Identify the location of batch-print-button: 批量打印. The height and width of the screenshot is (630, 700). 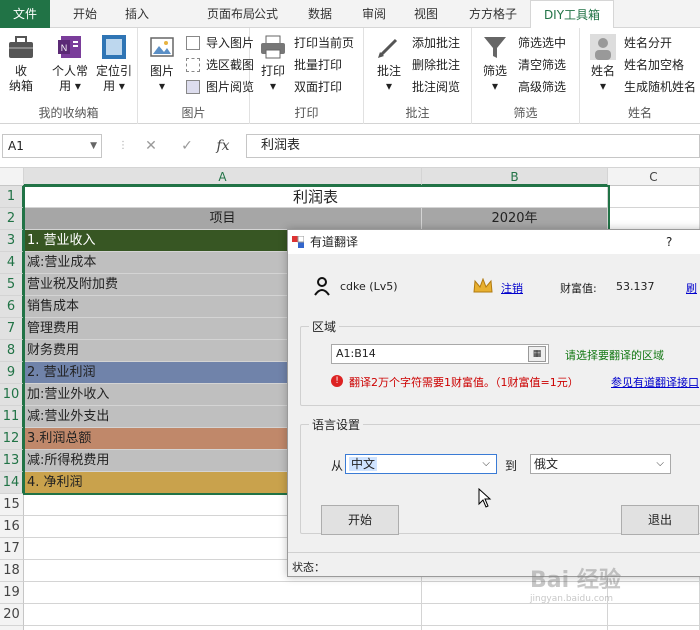
(318, 65).